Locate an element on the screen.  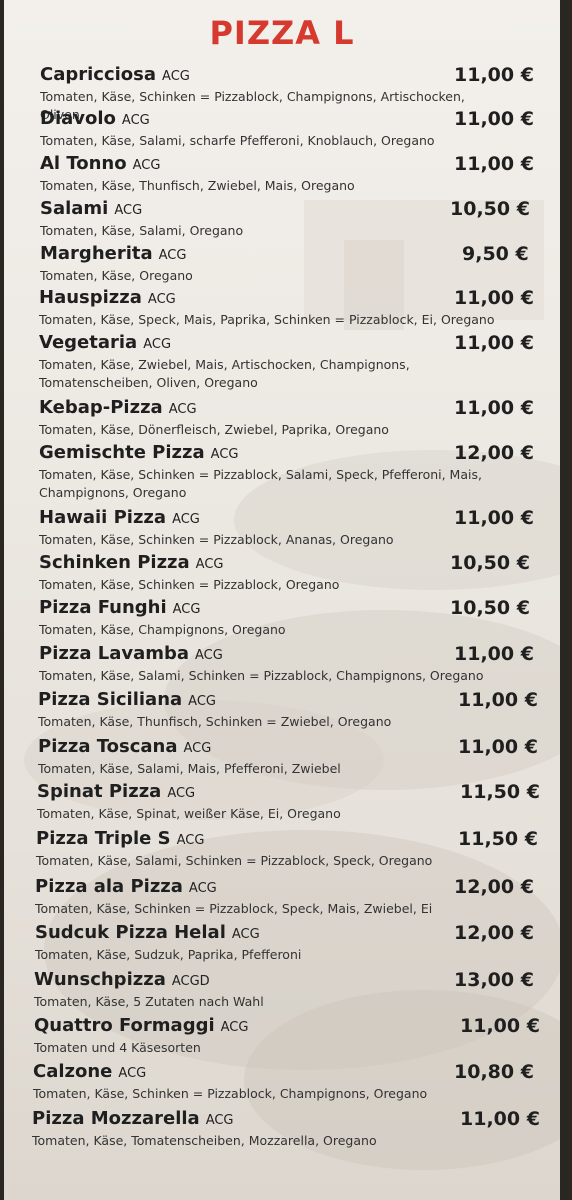
menu-item-header: Spinat Pizza ACG is located at coordinates (116, 791).